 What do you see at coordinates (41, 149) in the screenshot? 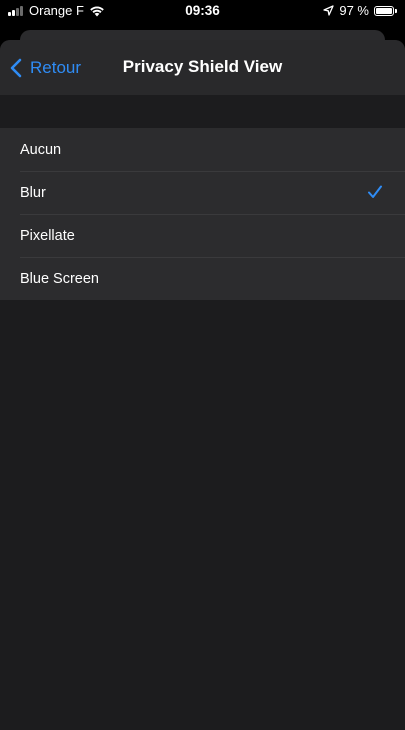
I see `option-label: Aucun` at bounding box center [41, 149].